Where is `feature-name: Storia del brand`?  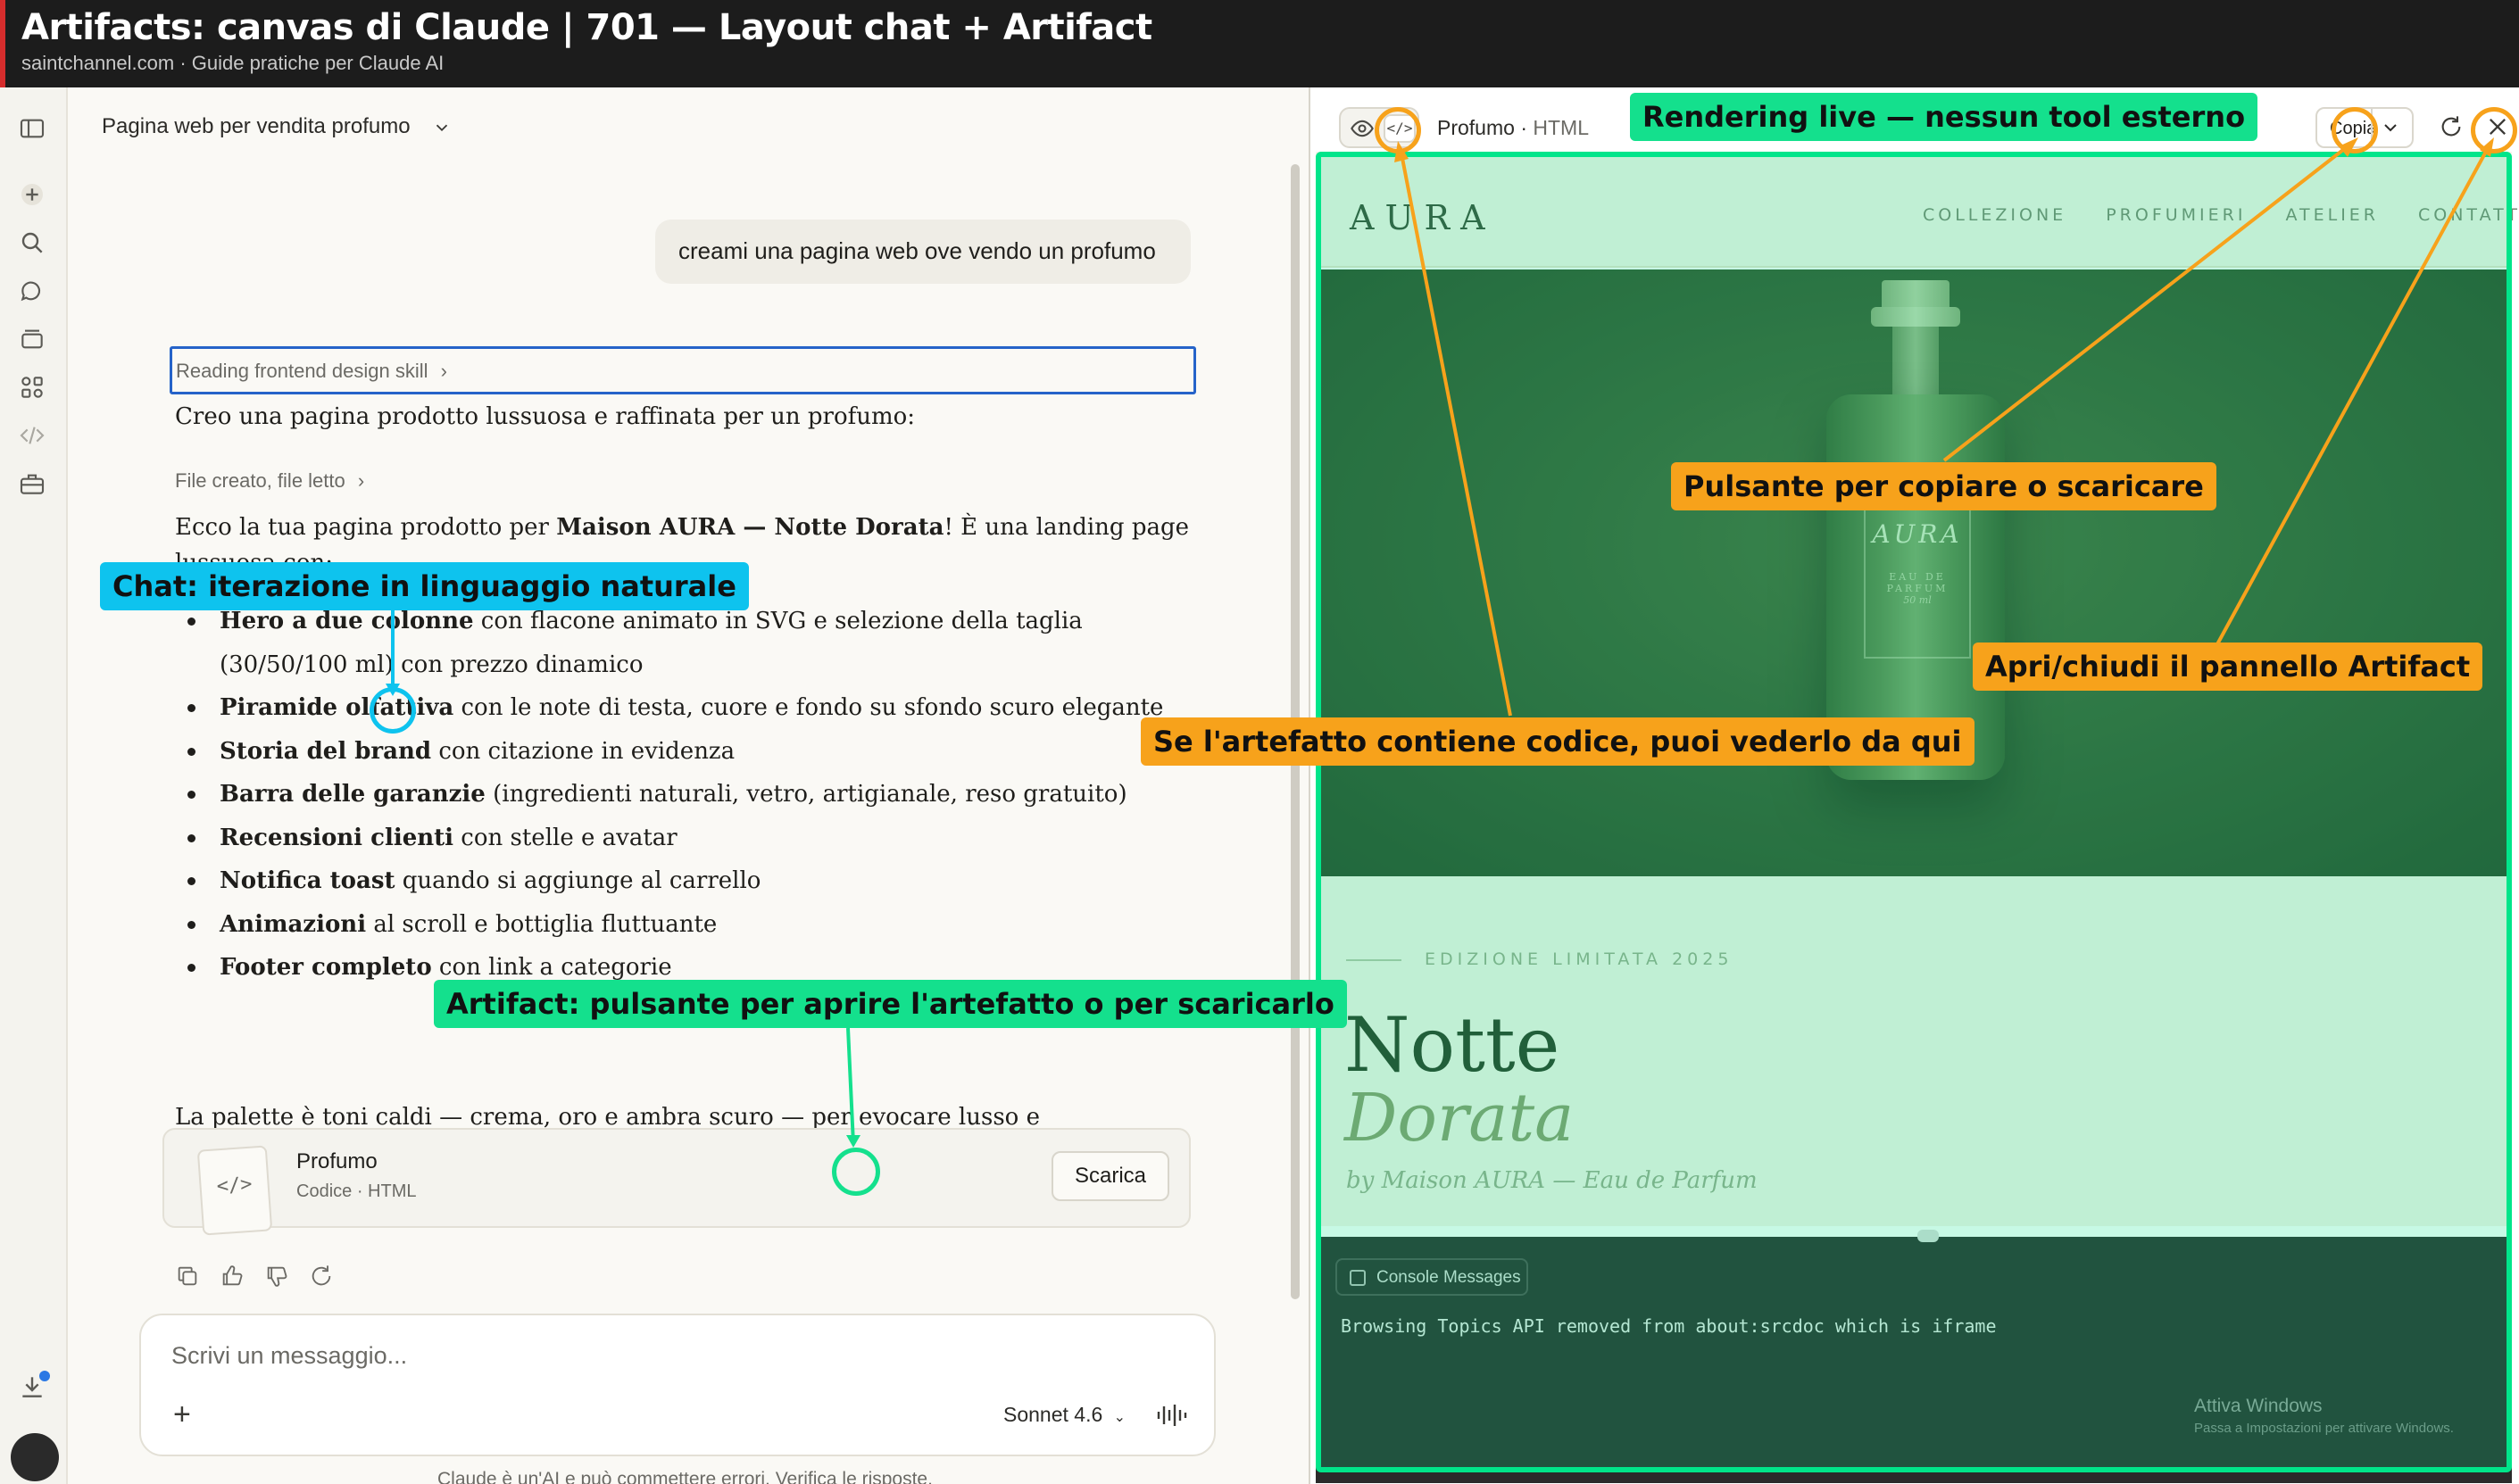
feature-name: Storia del brand is located at coordinates (326, 751).